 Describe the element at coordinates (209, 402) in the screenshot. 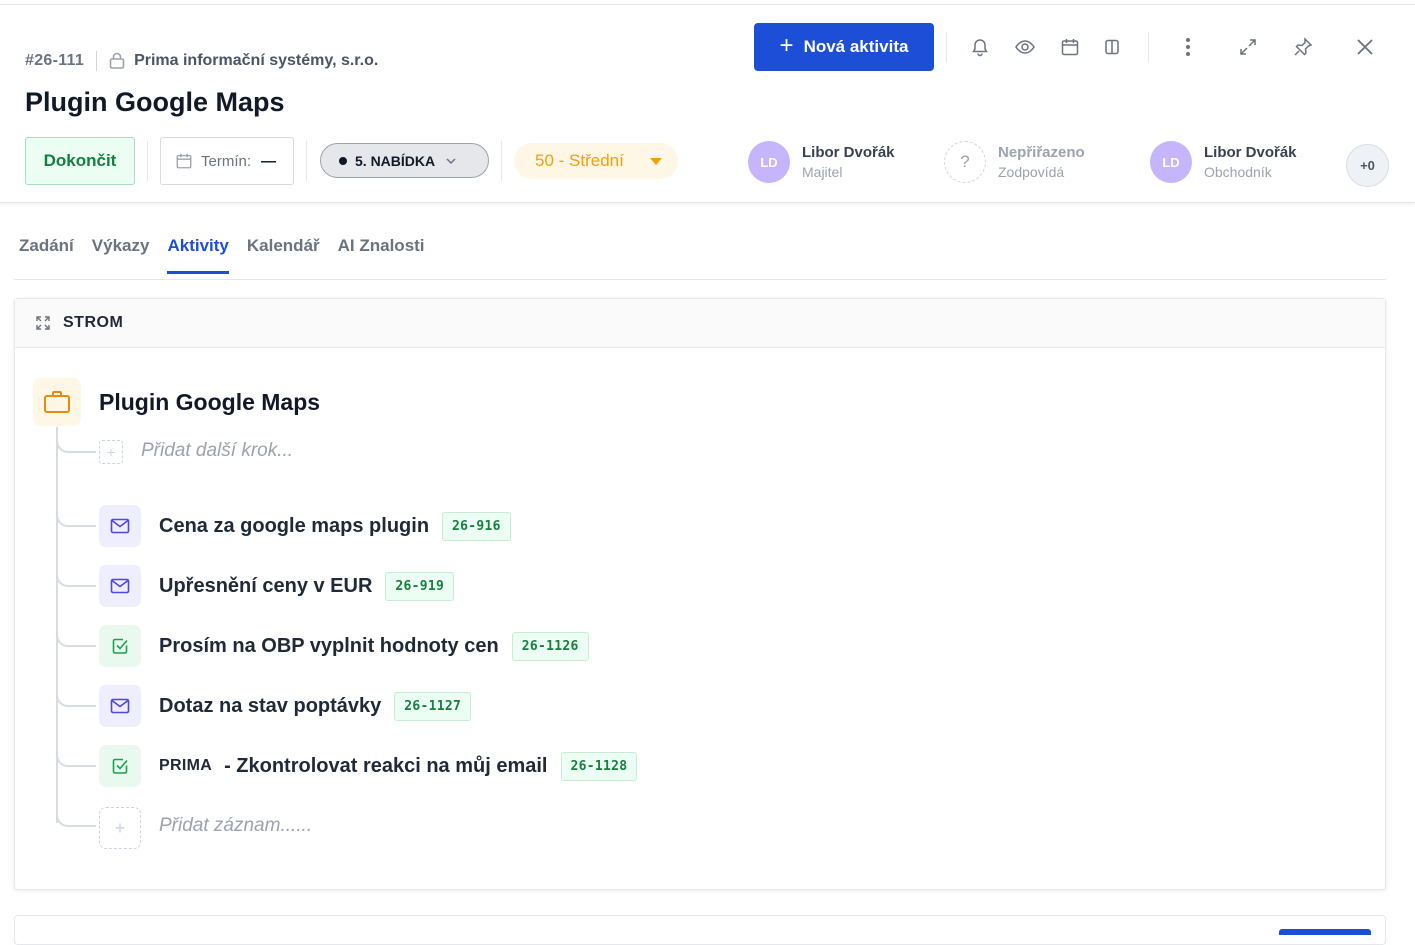

I see `tree-root-title: Plugin Google Maps` at that location.